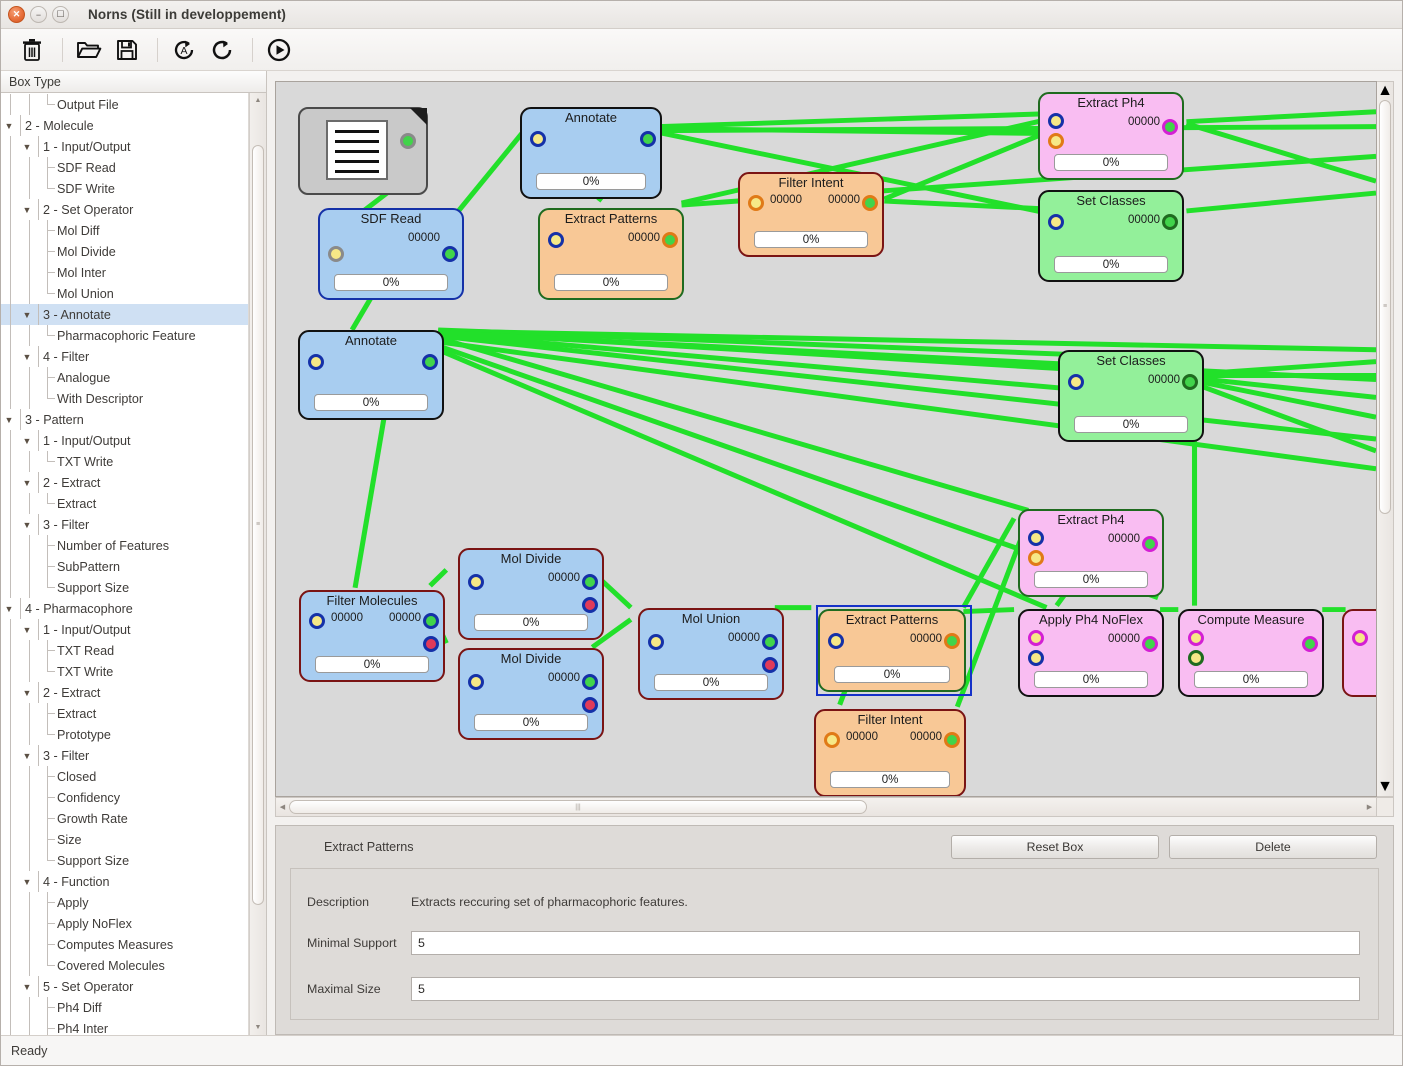 This screenshot has height=1066, width=1403. Describe the element at coordinates (124, 650) in the screenshot. I see `sidebar-item-txt-read: TXT Read` at that location.